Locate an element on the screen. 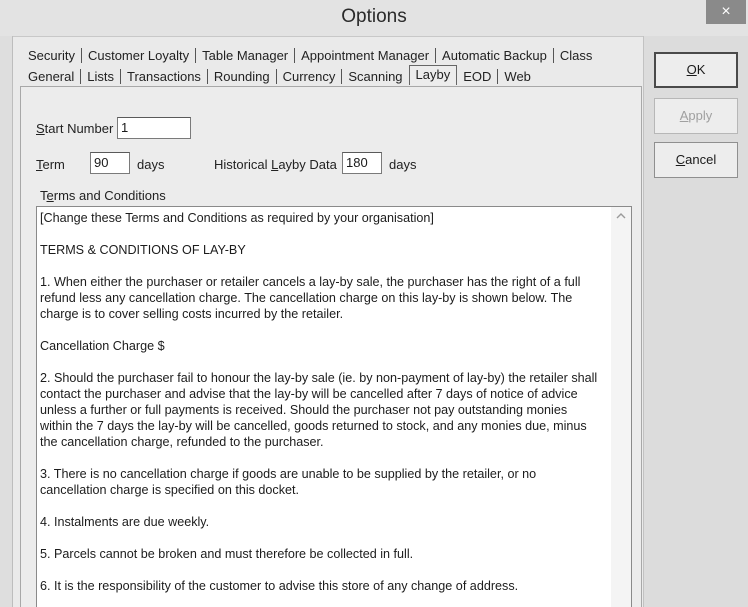 The image size is (748, 607). tab-automatic-backup: Automatic Backup is located at coordinates (494, 55).